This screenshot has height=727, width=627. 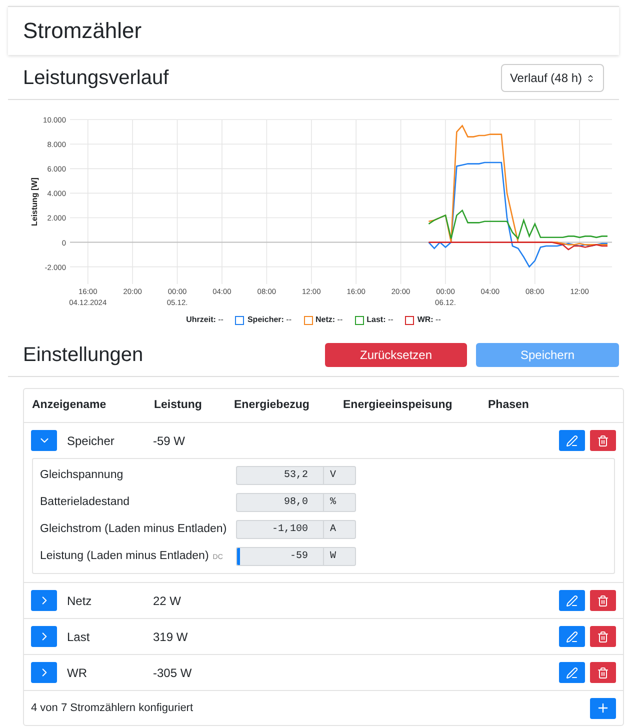 What do you see at coordinates (77, 673) in the screenshot?
I see `meter-name: WR` at bounding box center [77, 673].